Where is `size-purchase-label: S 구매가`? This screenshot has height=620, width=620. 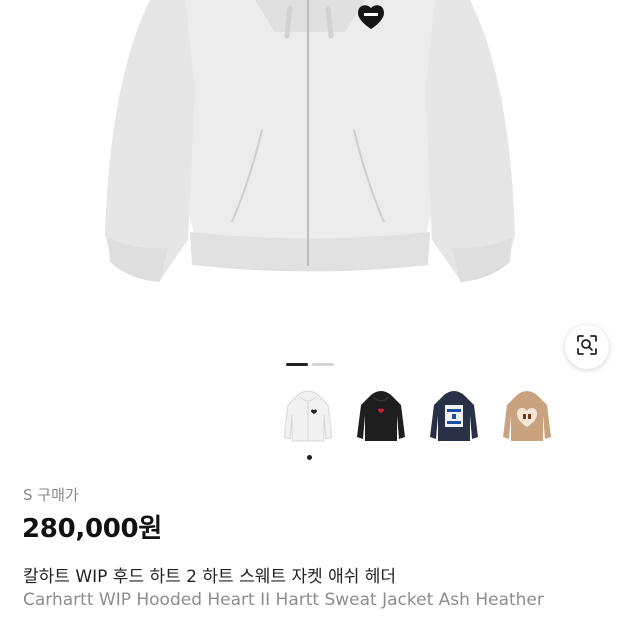 size-purchase-label: S 구매가 is located at coordinates (51, 495).